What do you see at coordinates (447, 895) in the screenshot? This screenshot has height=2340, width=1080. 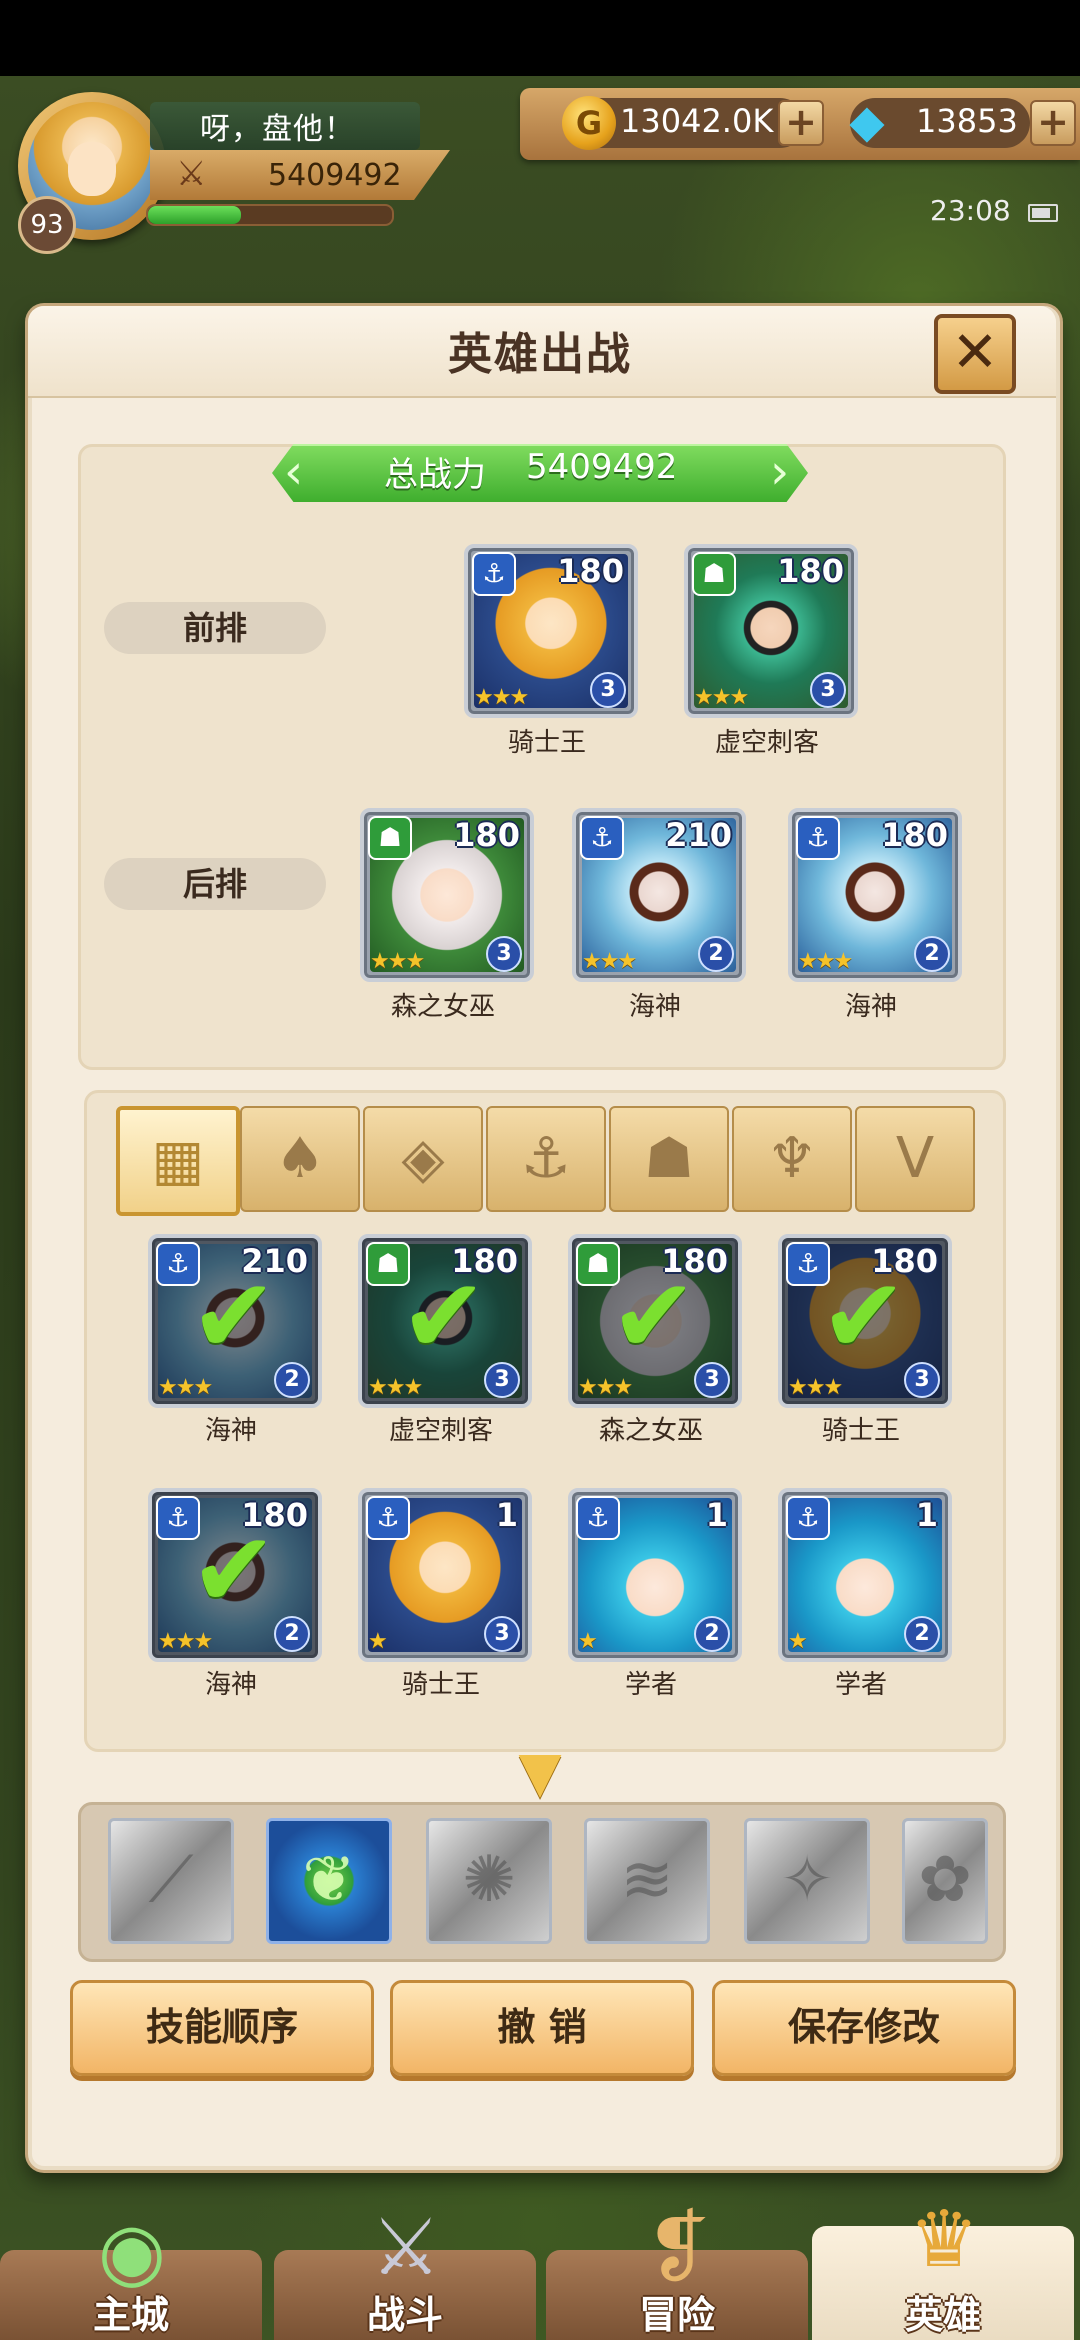 I see `lineup-back-slot-1: ☗ 180 ★★★ 3` at bounding box center [447, 895].